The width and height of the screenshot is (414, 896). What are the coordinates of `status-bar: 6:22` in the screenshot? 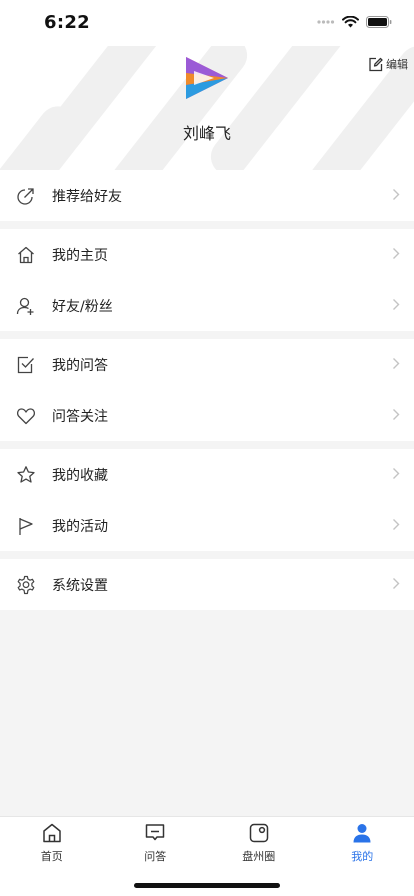 It's located at (207, 23).